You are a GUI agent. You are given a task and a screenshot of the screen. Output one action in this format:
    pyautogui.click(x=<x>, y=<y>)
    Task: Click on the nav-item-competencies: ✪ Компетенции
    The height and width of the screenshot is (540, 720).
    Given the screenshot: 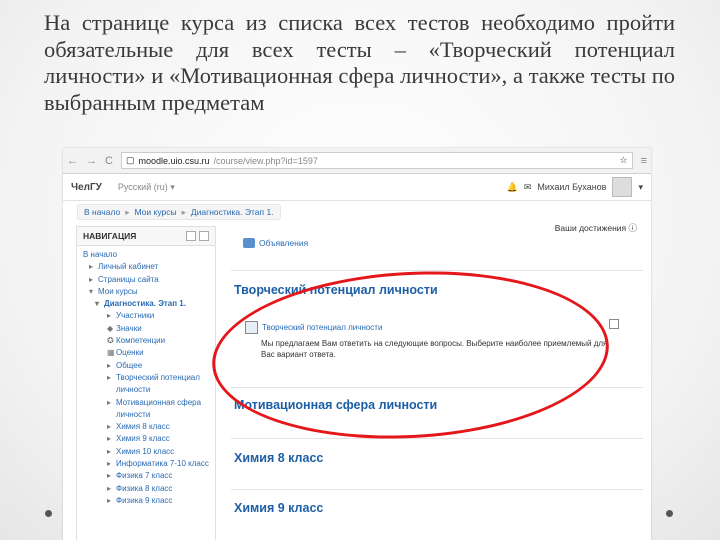 What is the action you would take?
    pyautogui.click(x=146, y=341)
    